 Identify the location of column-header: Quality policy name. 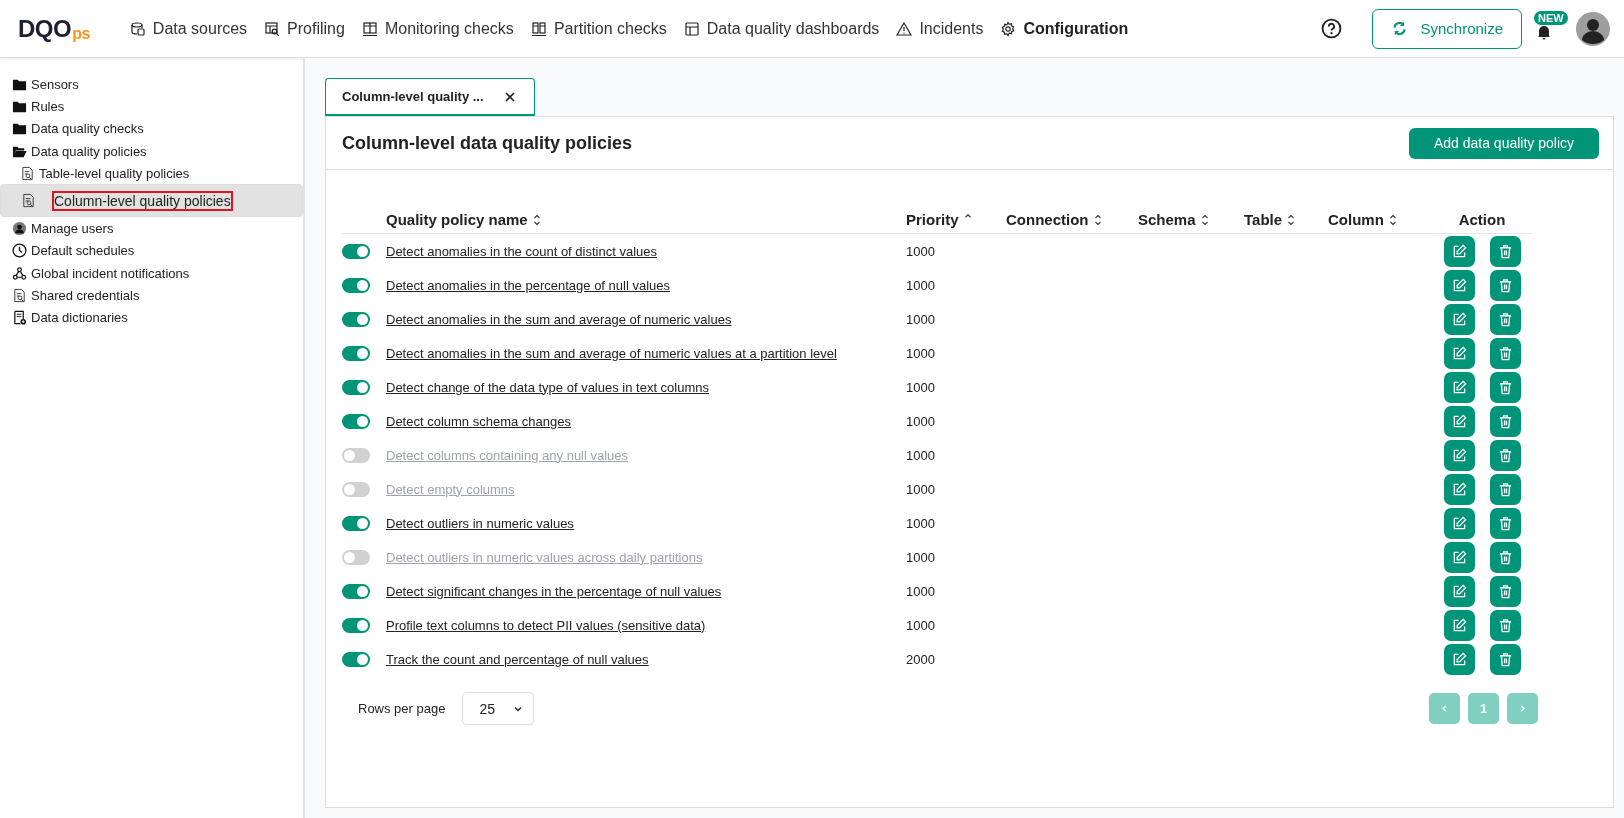
(463, 219).